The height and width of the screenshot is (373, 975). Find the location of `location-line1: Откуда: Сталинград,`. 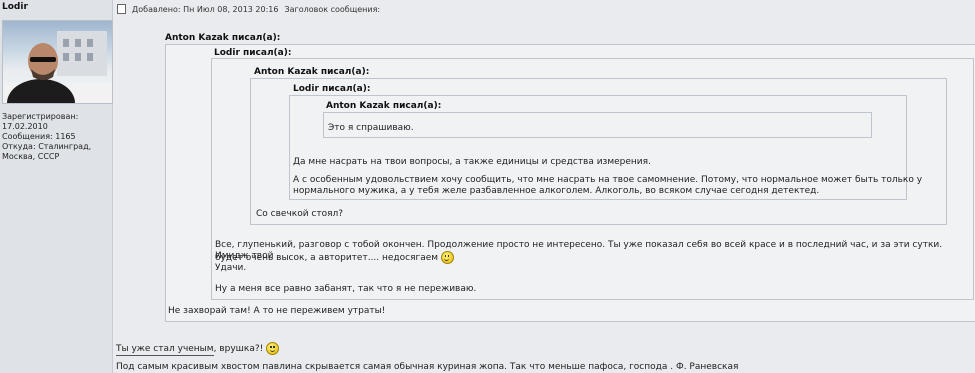

location-line1: Откуда: Сталинград, is located at coordinates (47, 146).